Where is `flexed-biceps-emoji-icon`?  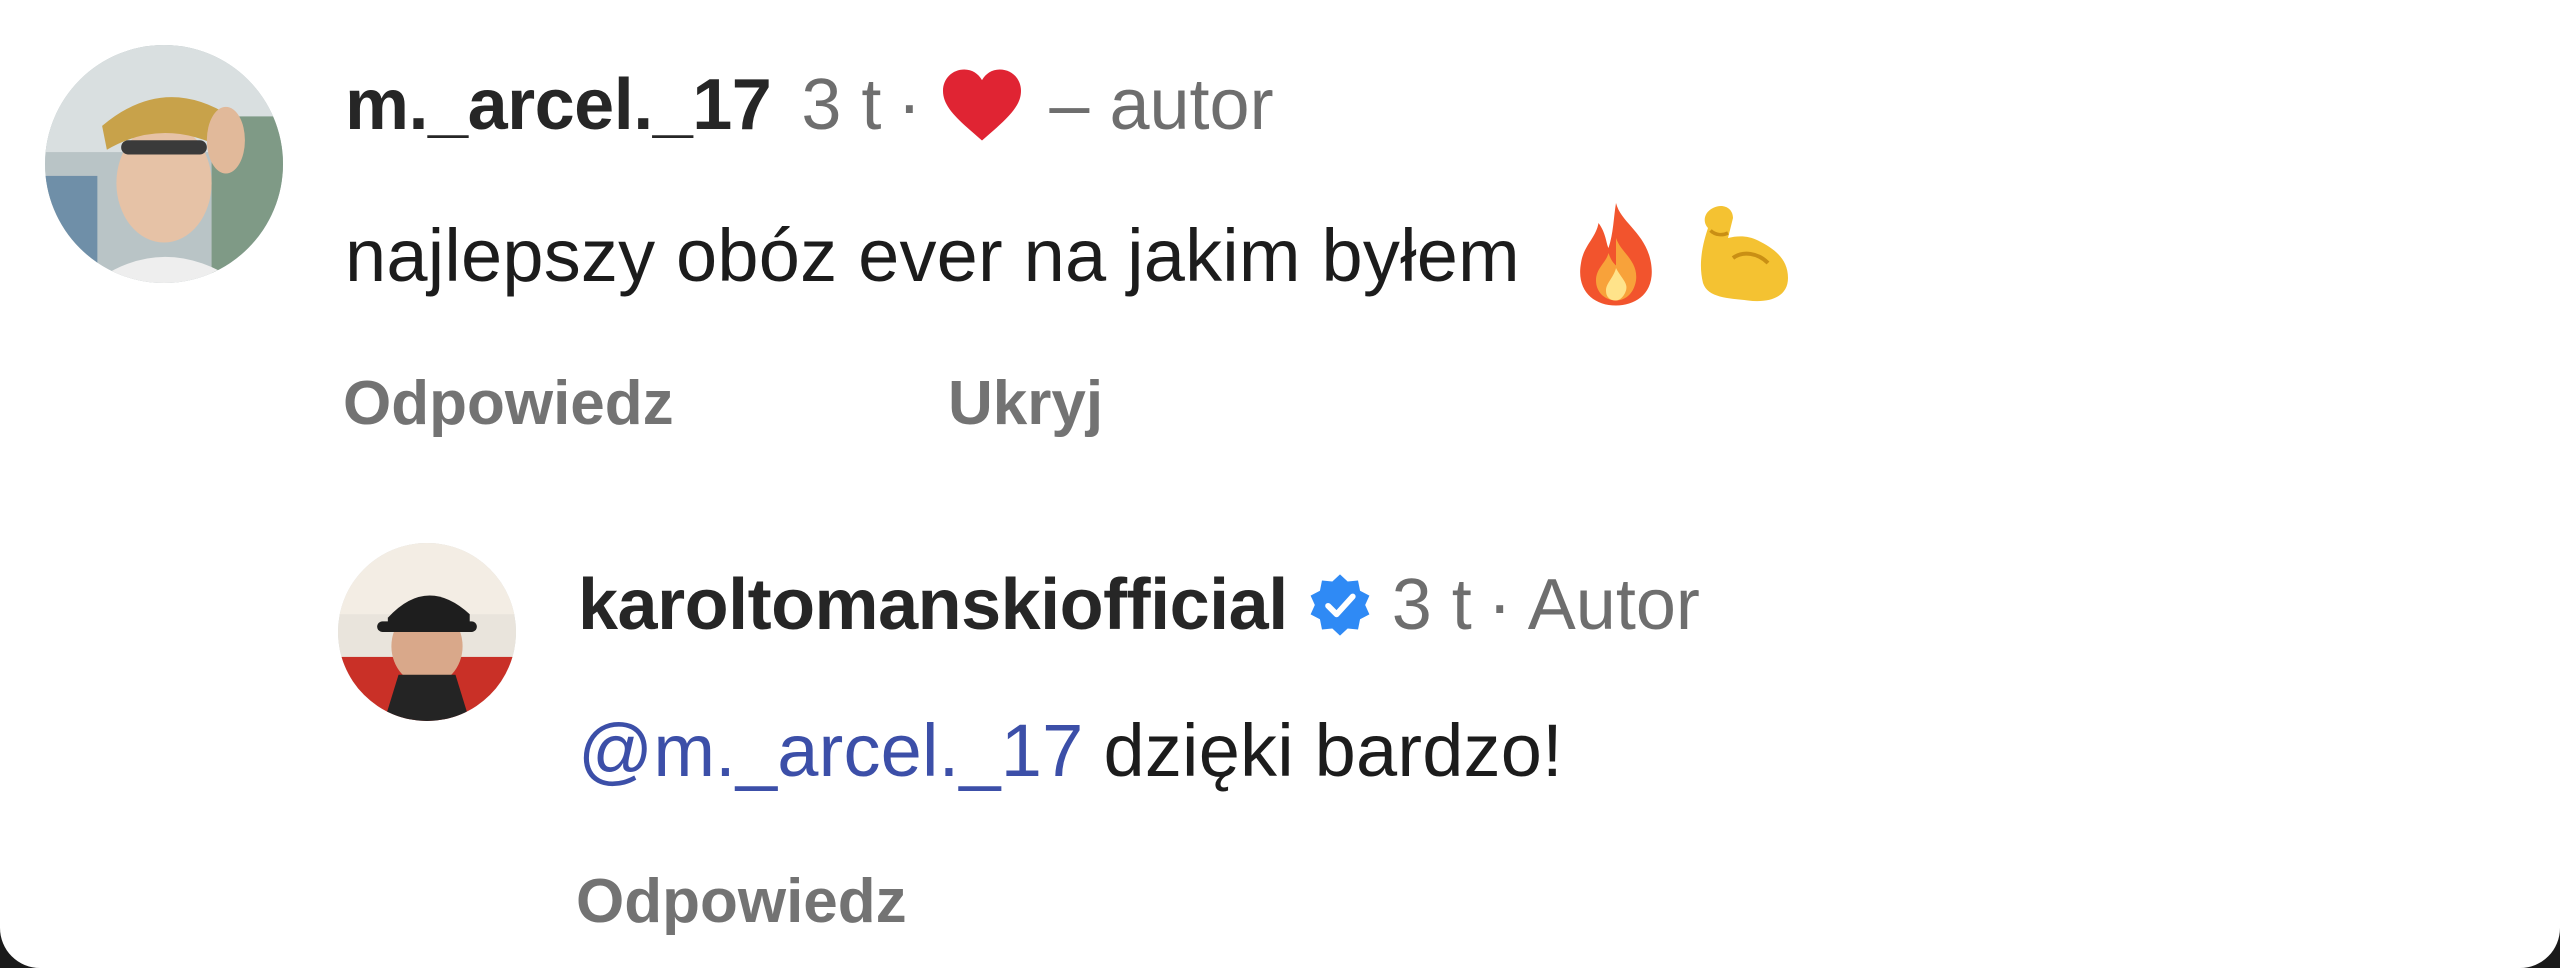 flexed-biceps-emoji-icon is located at coordinates (1743, 255).